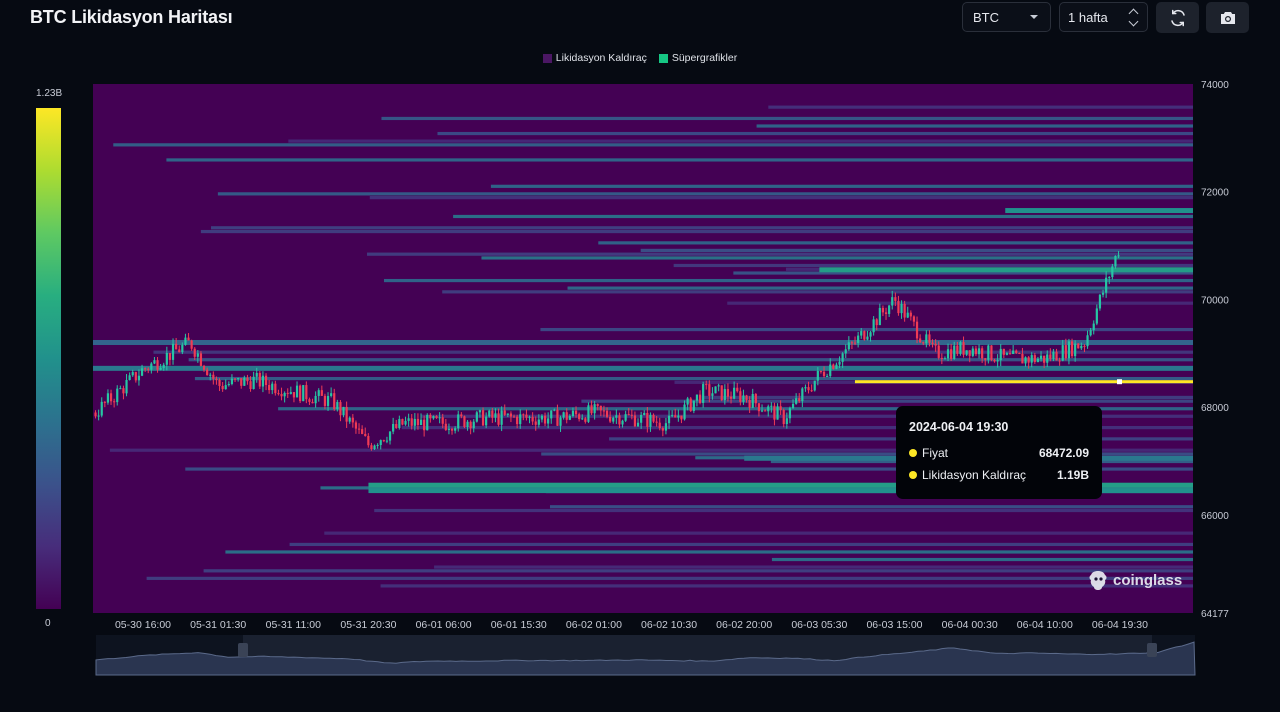 Image resolution: width=1280 pixels, height=712 pixels. What do you see at coordinates (999, 453) in the screenshot?
I see `tooltip-row-price: Fiyat 68472.09` at bounding box center [999, 453].